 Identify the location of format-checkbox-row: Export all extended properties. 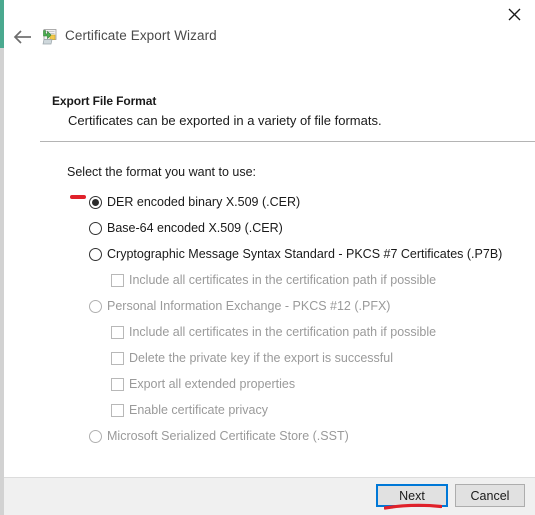
(267, 384).